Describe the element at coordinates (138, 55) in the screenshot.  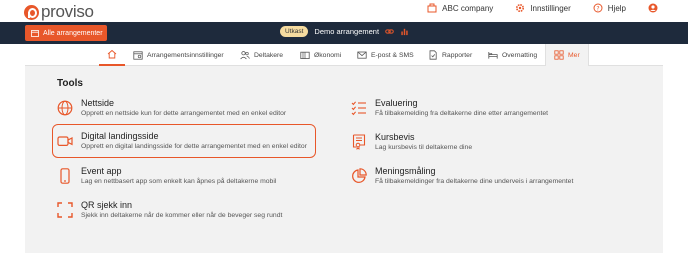
I see `calendar-settings-icon` at that location.